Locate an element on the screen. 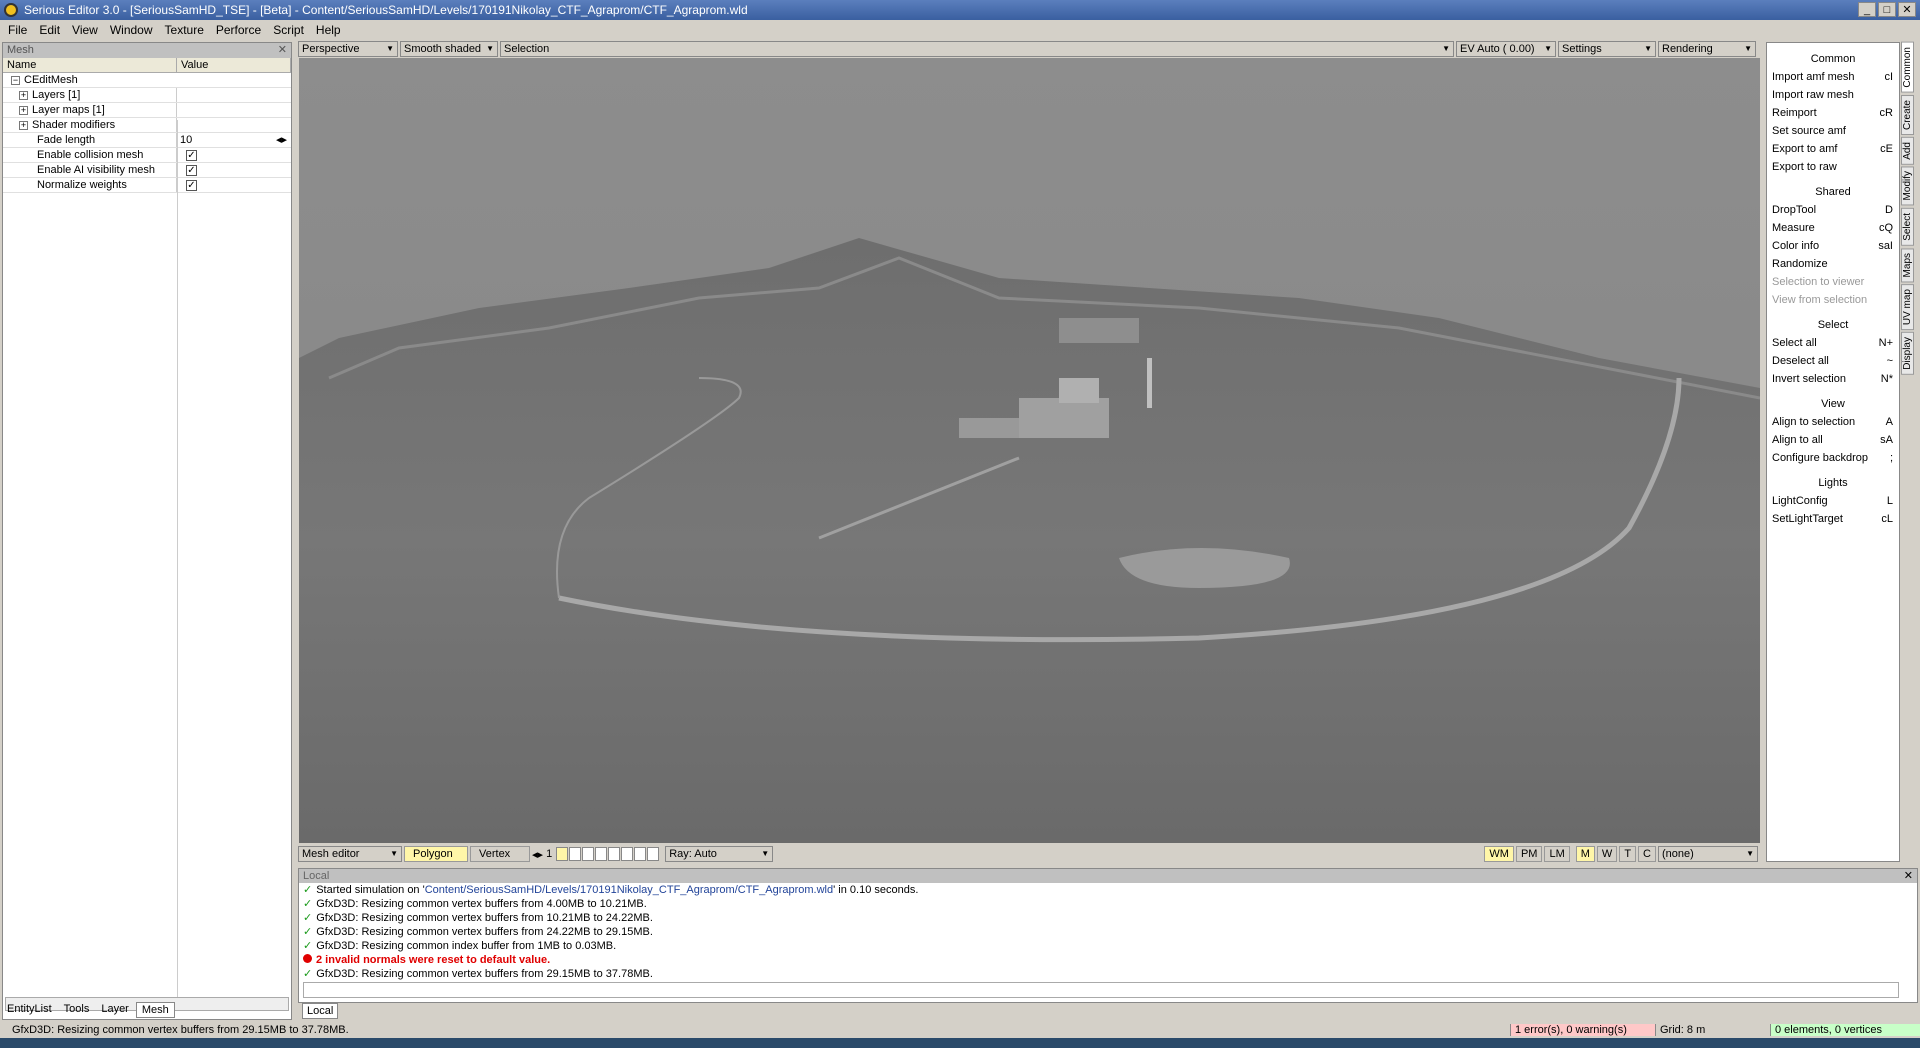  tree-root-row: − CEditMesh is located at coordinates (147, 80).